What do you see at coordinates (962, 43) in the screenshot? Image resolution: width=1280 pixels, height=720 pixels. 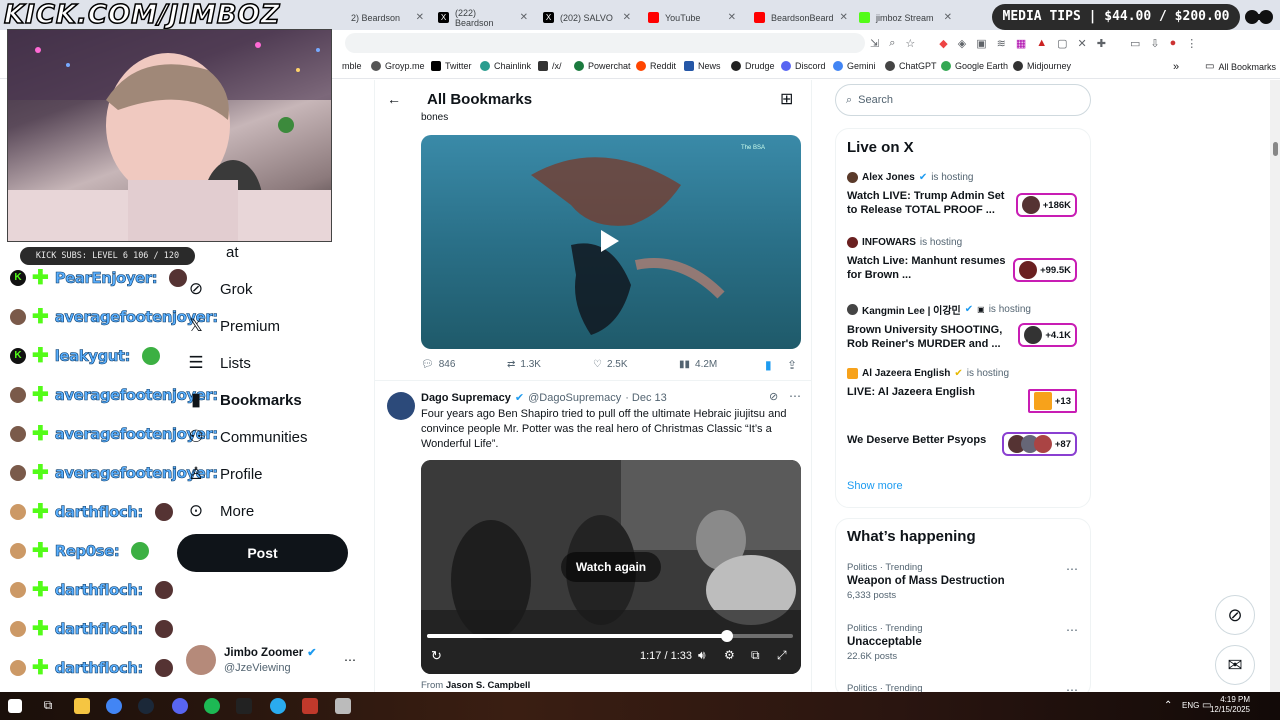 I see `shield-icon: ◈` at bounding box center [962, 43].